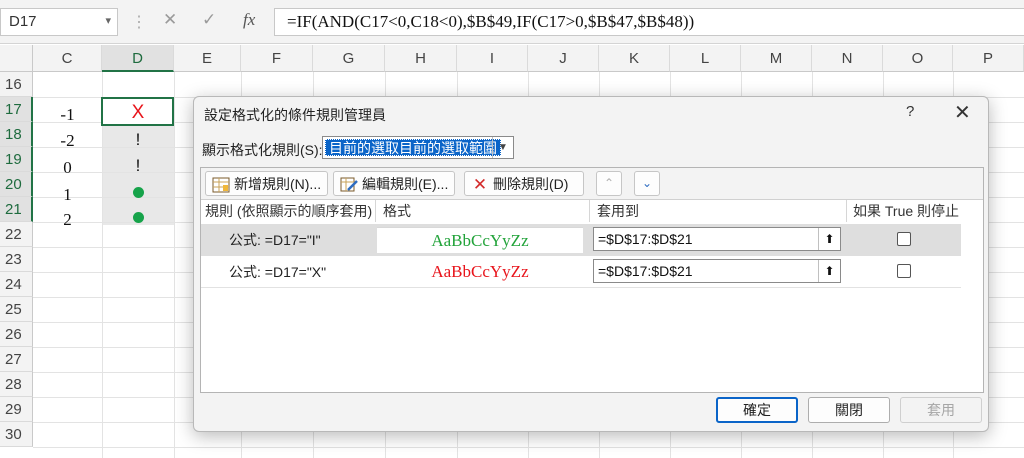 The image size is (1024, 458). What do you see at coordinates (67, 194) in the screenshot?
I see `cell-c20: 1` at bounding box center [67, 194].